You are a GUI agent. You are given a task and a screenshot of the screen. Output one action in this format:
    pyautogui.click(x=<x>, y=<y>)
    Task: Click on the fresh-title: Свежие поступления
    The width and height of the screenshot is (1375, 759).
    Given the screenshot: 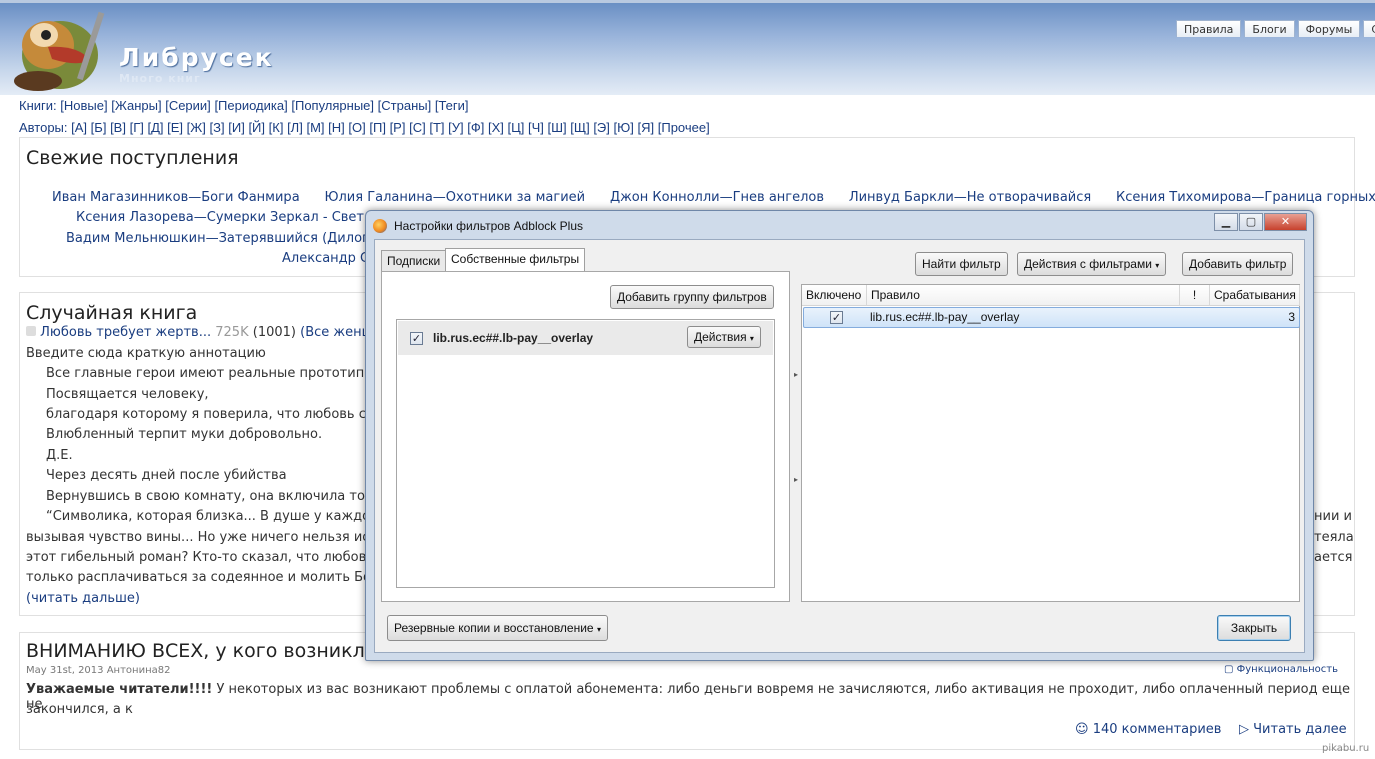 What is the action you would take?
    pyautogui.click(x=132, y=158)
    